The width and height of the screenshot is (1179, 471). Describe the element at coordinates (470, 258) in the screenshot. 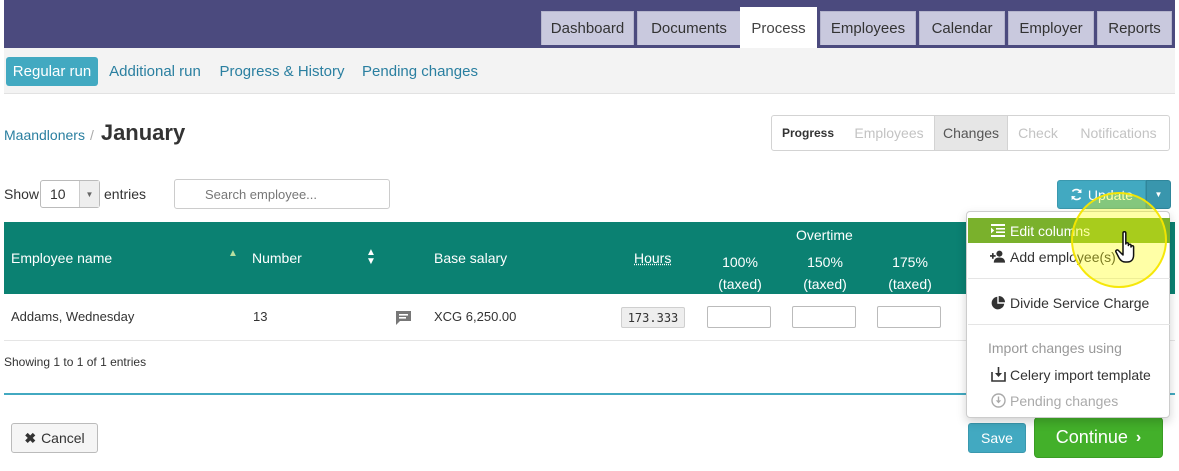

I see `col-base-salary: Base salary` at that location.